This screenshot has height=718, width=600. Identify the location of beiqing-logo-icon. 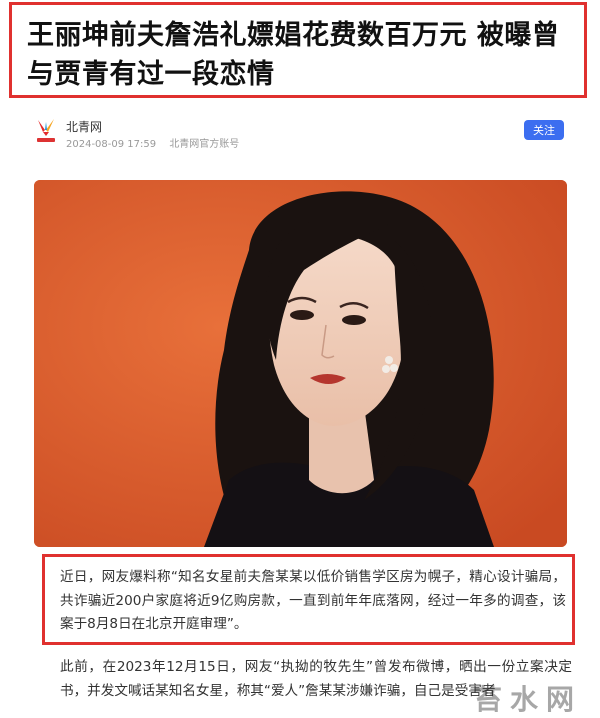
(46, 130).